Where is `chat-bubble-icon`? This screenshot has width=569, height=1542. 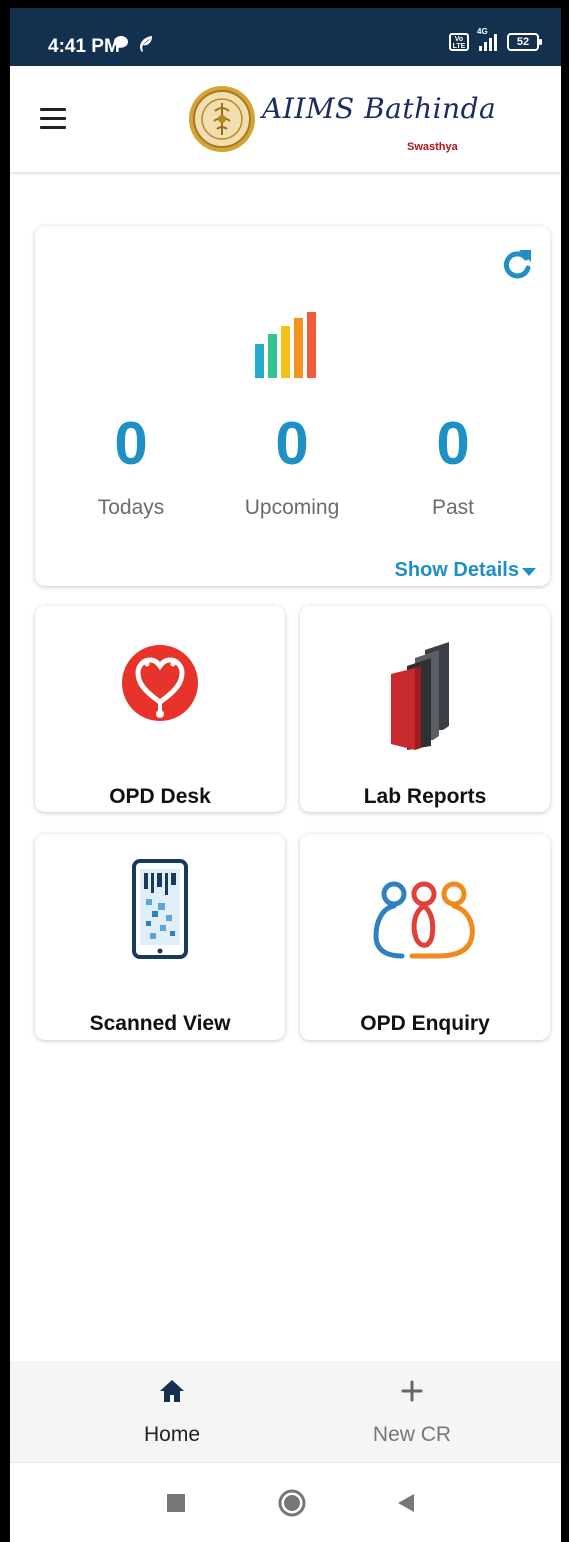
chat-bubble-icon is located at coordinates (121, 43).